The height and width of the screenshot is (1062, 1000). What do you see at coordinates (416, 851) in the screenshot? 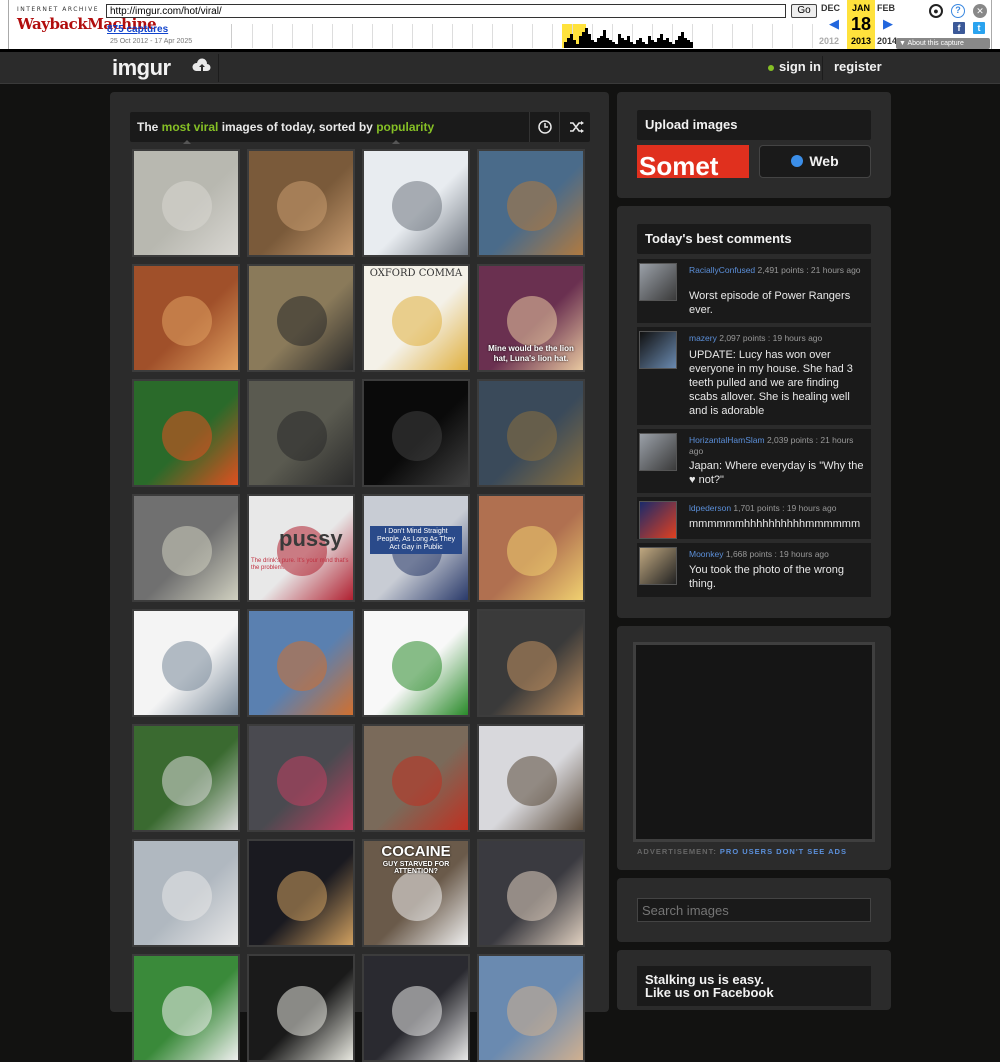
I see `thumb-caption: COCAINE` at bounding box center [416, 851].